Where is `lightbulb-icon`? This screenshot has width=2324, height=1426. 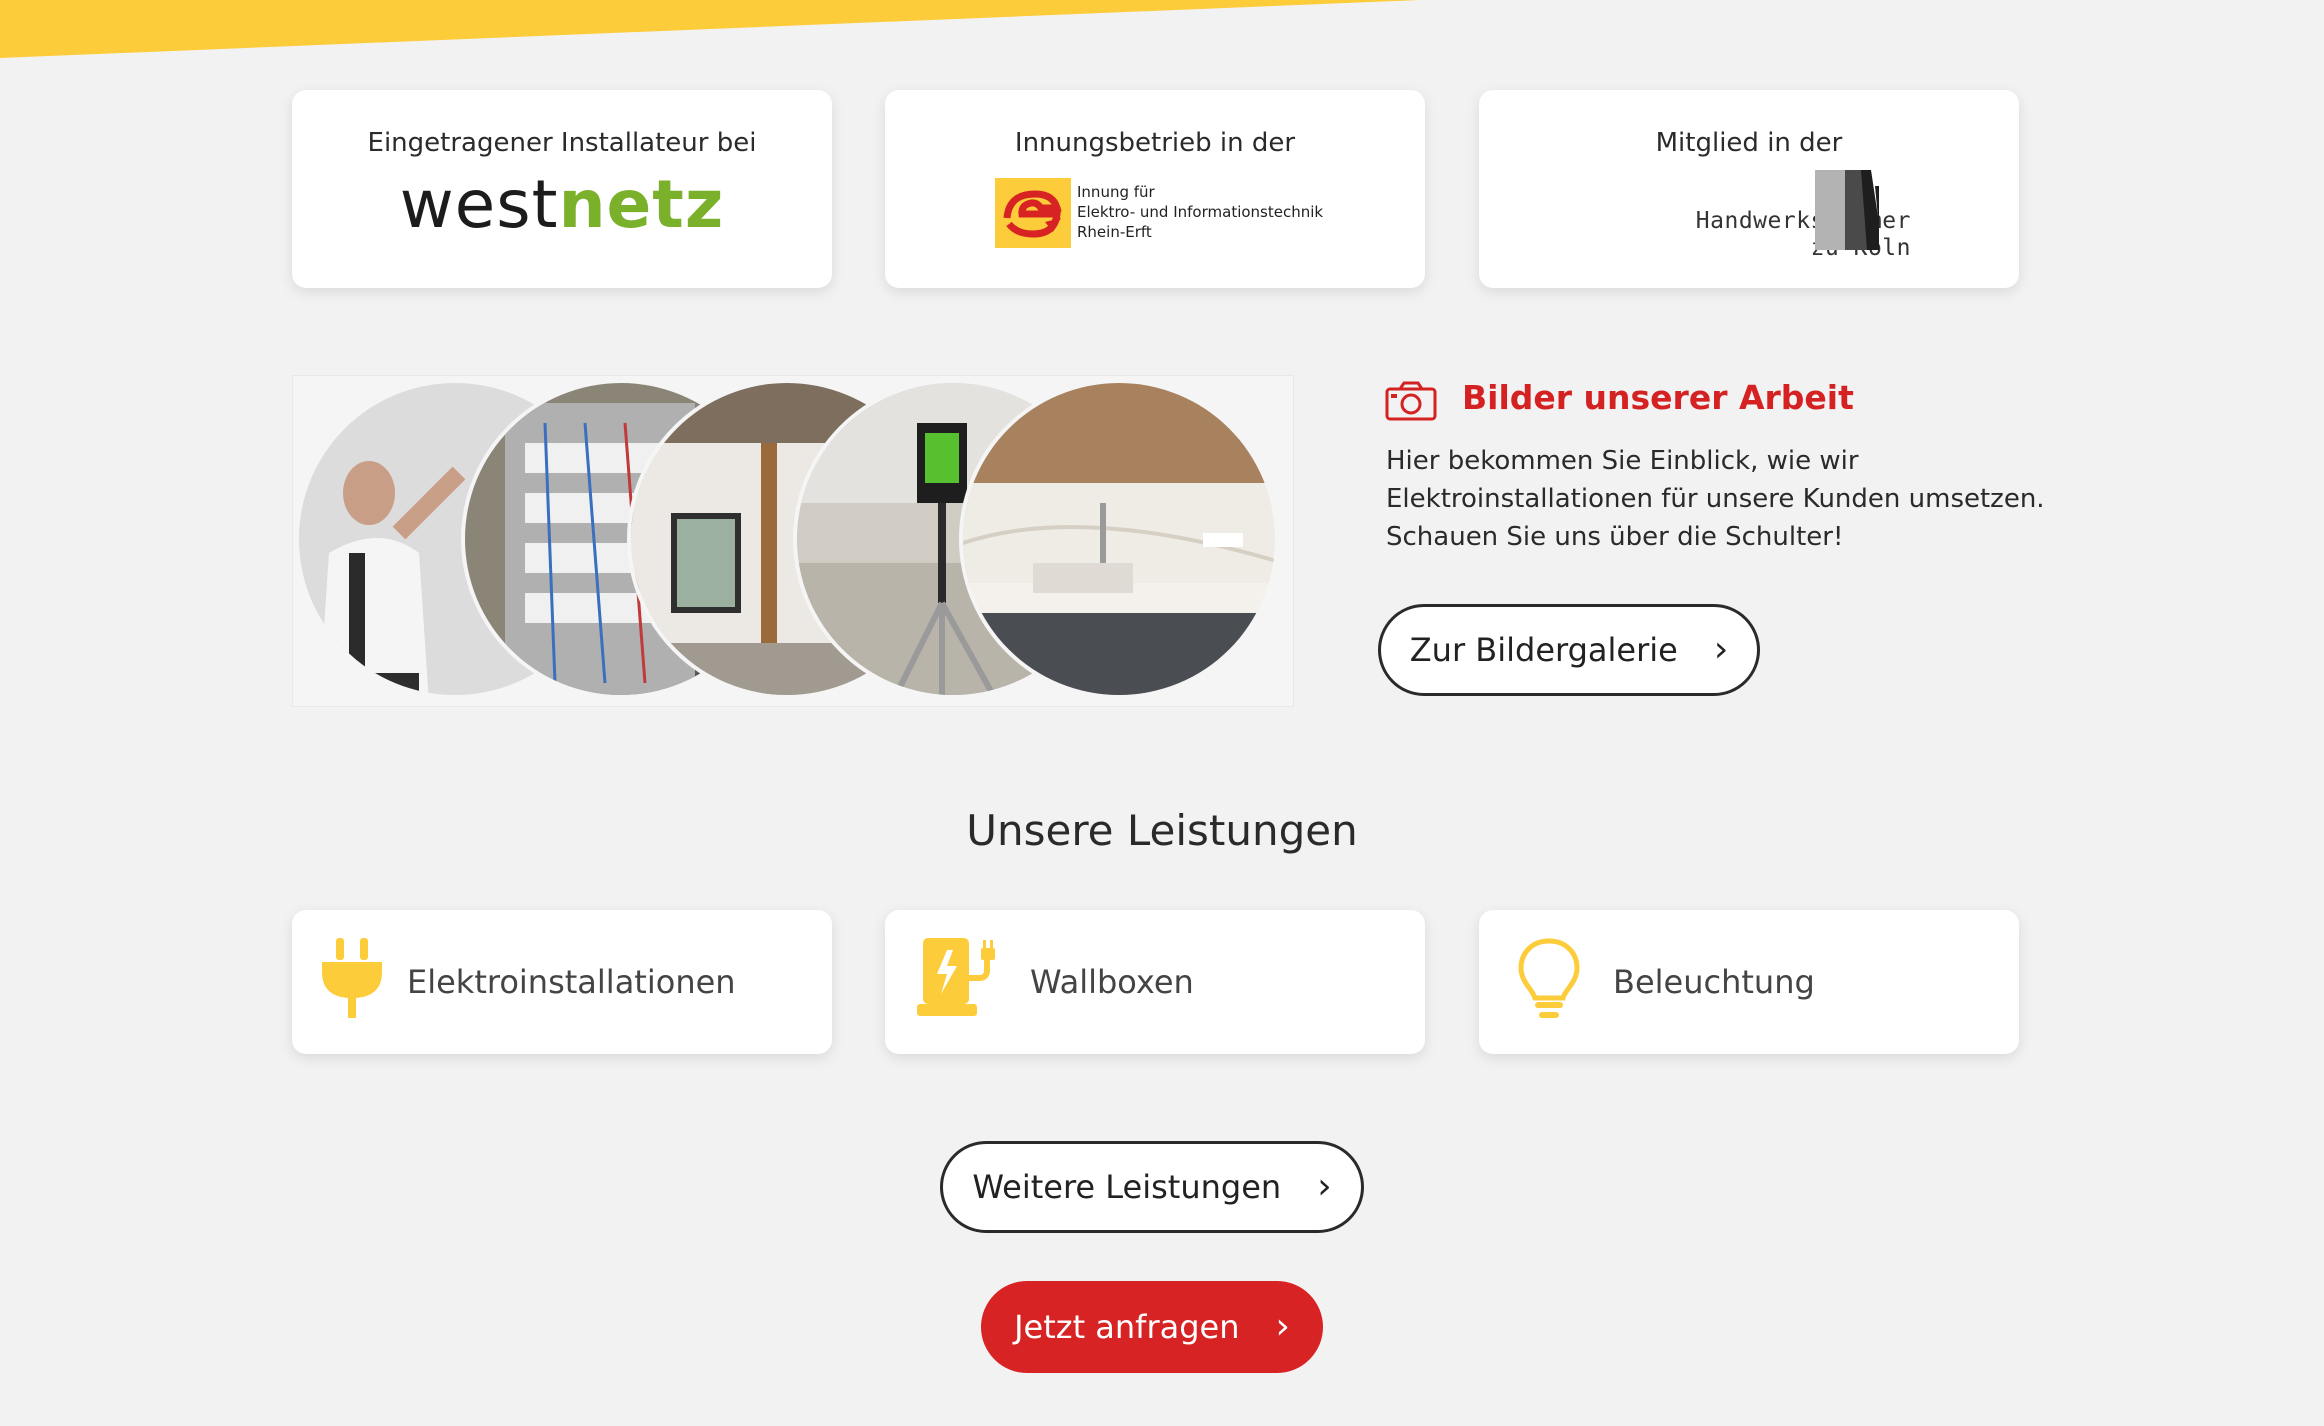 lightbulb-icon is located at coordinates (1549, 978).